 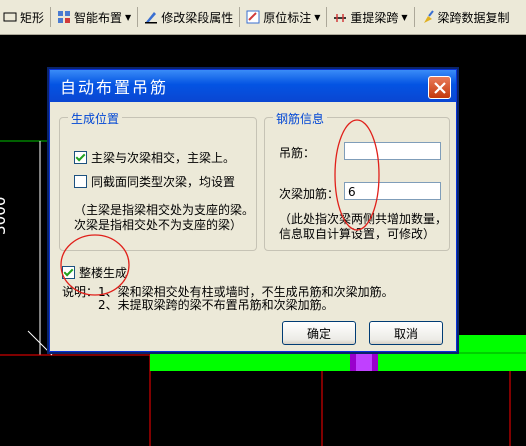 I want to click on brush-icon, so click(x=428, y=17).